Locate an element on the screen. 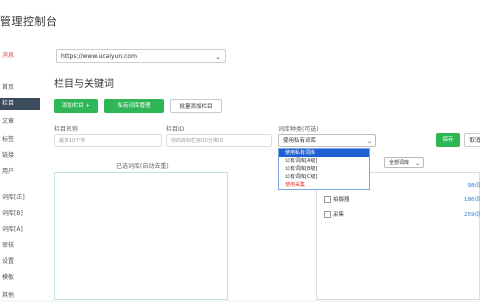  library-filter-select: 全部词库 ⌄ is located at coordinates (404, 162).